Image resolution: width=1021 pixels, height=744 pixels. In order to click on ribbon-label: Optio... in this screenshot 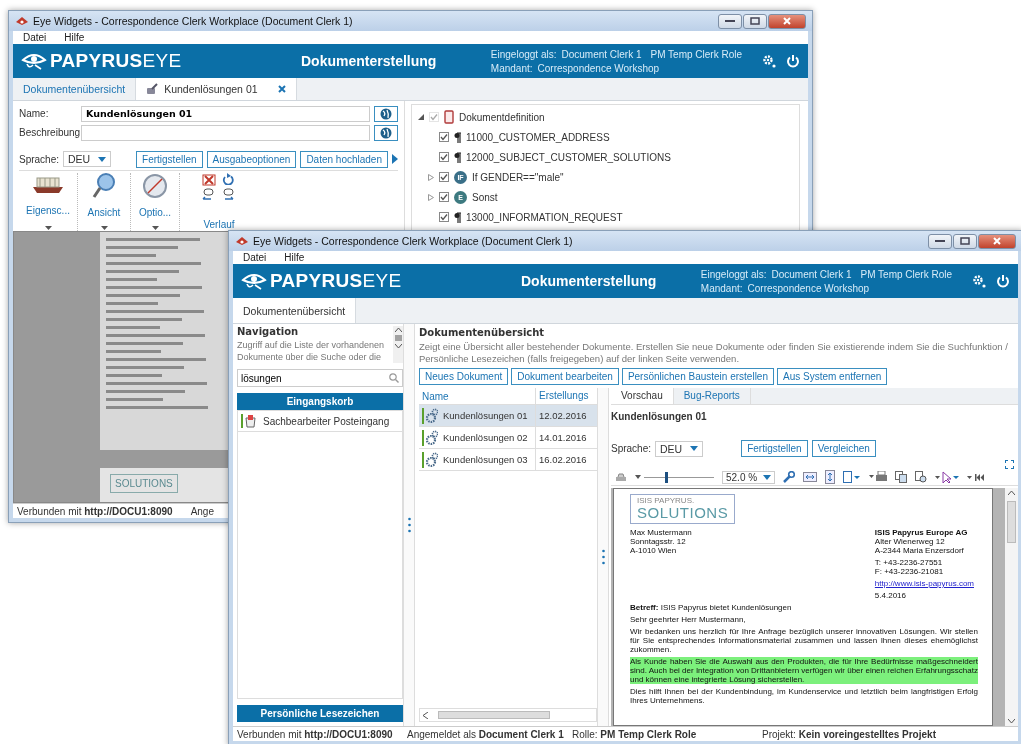, I will do `click(155, 212)`.